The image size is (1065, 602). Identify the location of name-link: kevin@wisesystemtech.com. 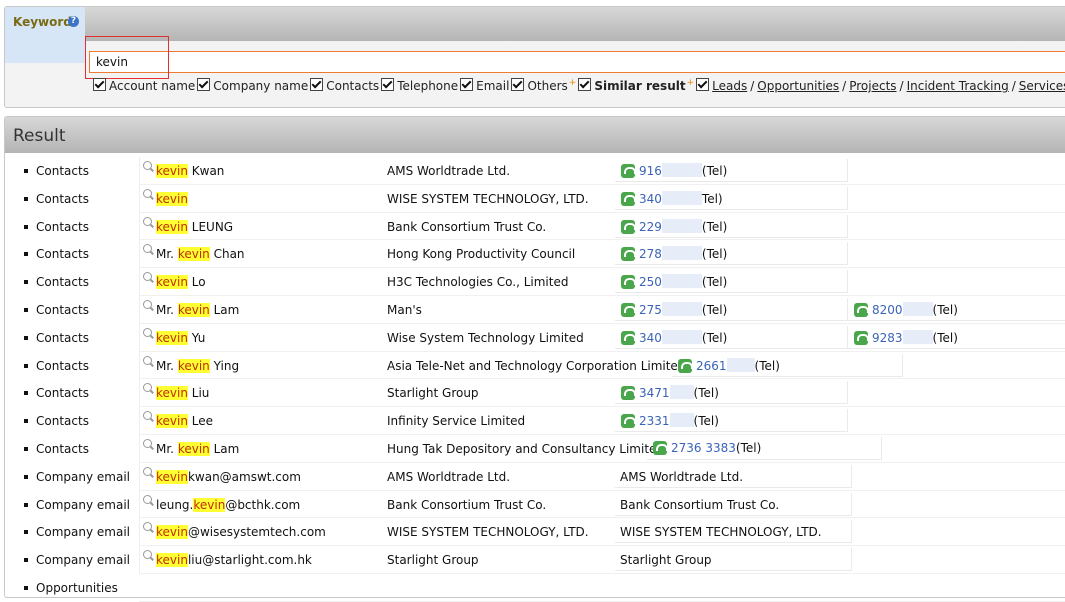
(241, 532).